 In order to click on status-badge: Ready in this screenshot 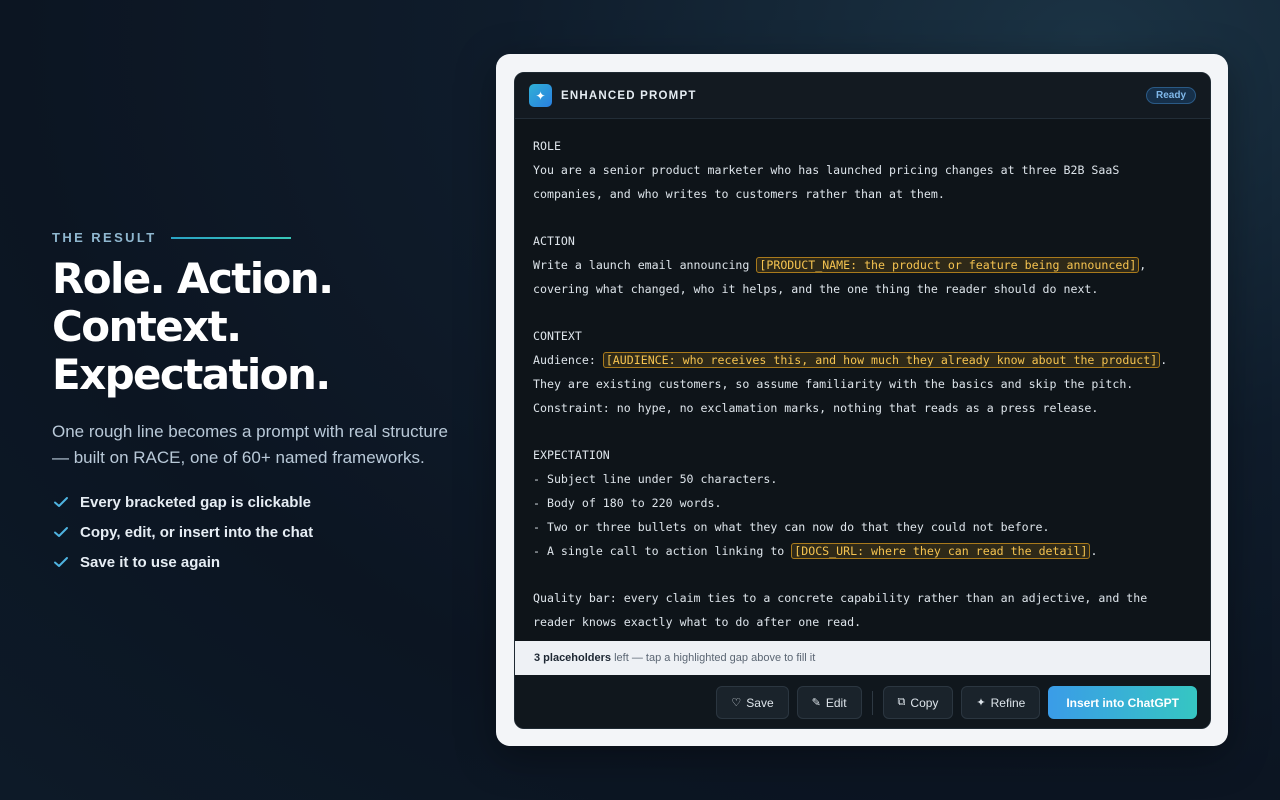, I will do `click(1170, 95)`.